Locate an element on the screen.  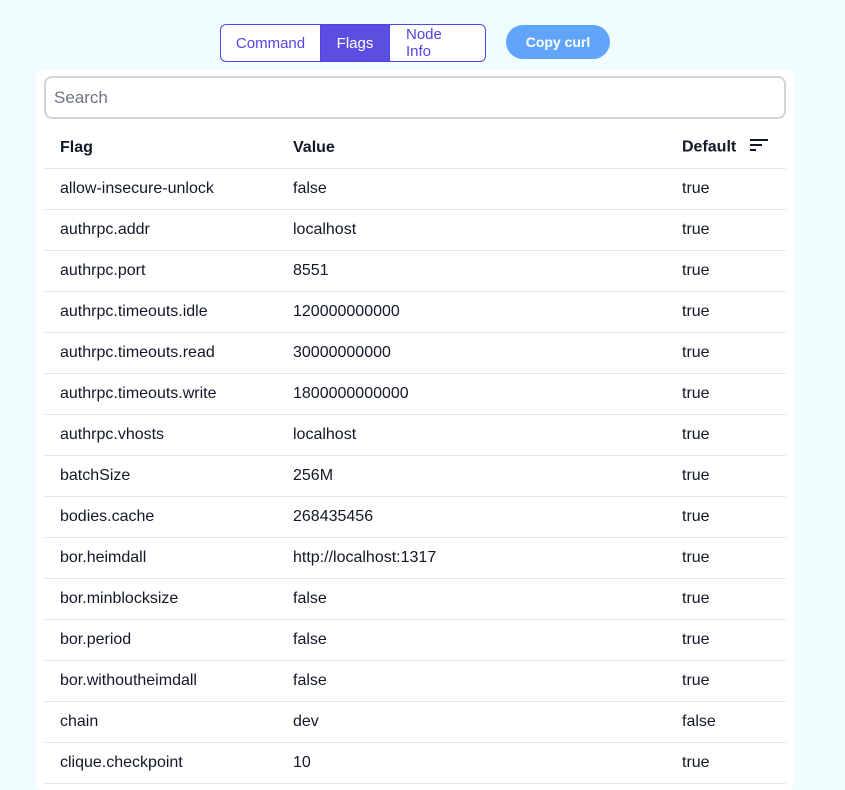
table-row: bor.minblocksize false true is located at coordinates (415, 599).